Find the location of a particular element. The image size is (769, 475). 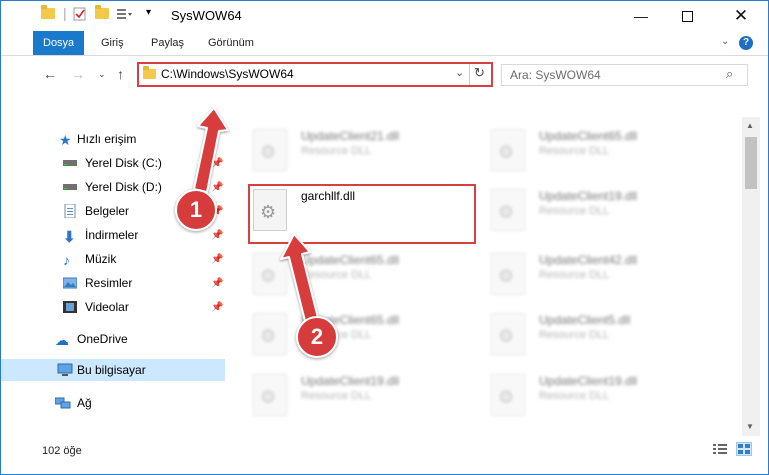

annotation-arrows is located at coordinates (256, 214).